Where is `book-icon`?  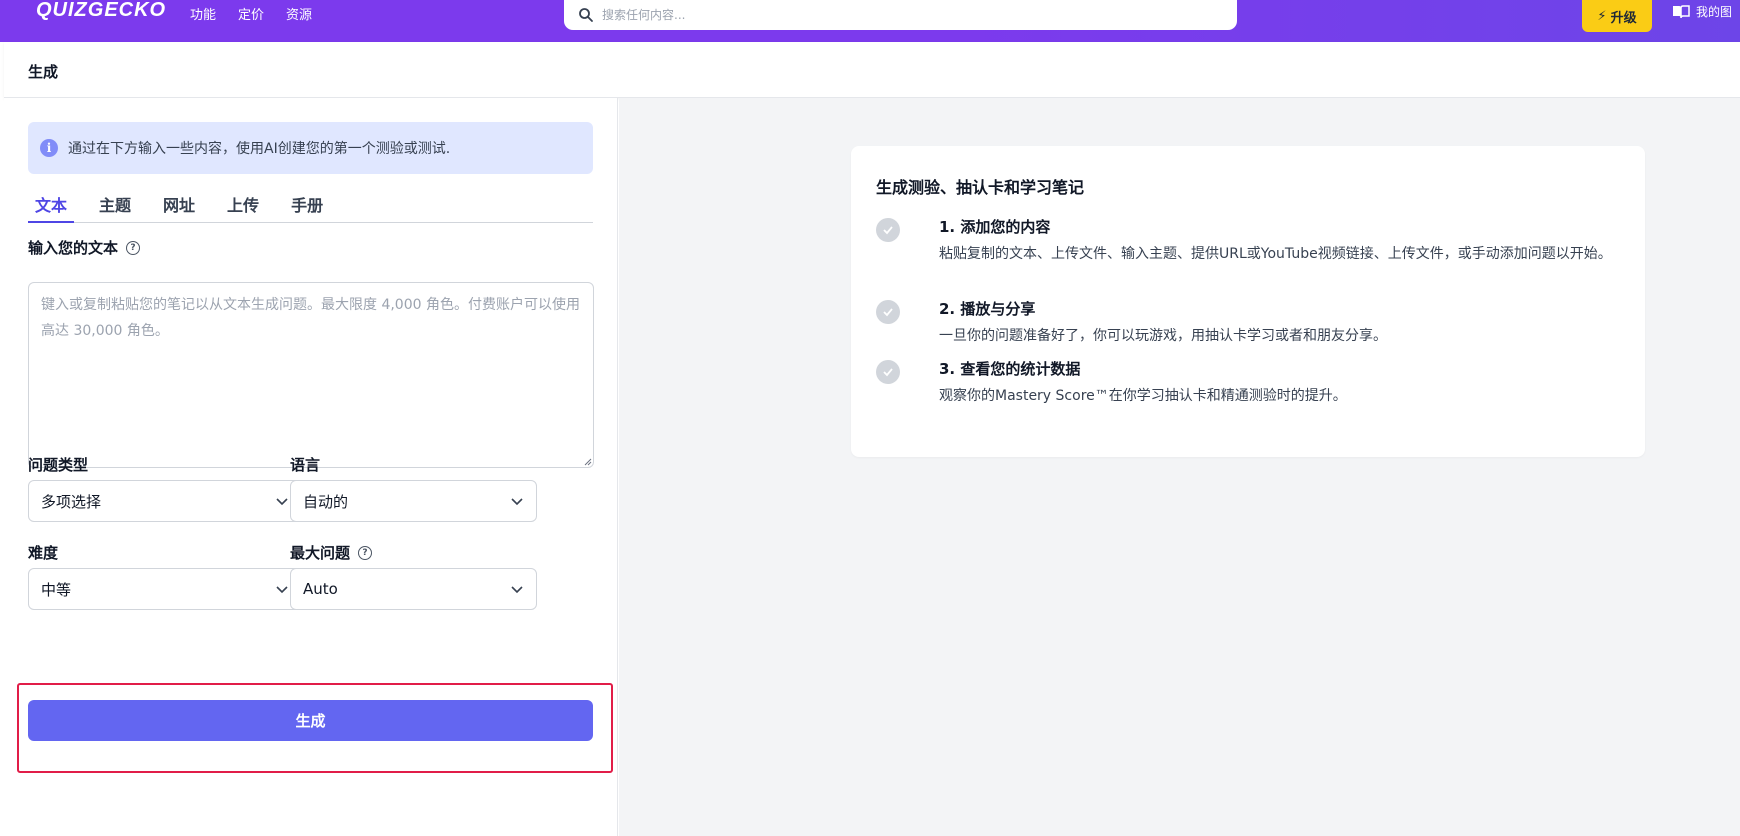 book-icon is located at coordinates (1681, 11).